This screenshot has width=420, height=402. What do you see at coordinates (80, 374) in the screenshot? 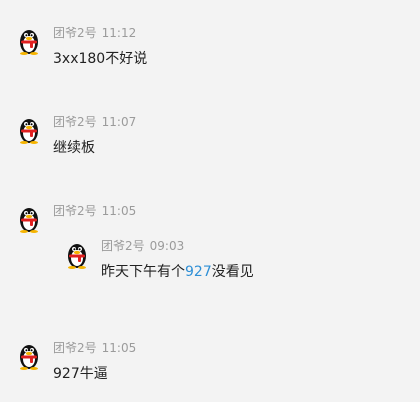
I see `message-text: 927牛逼` at bounding box center [80, 374].